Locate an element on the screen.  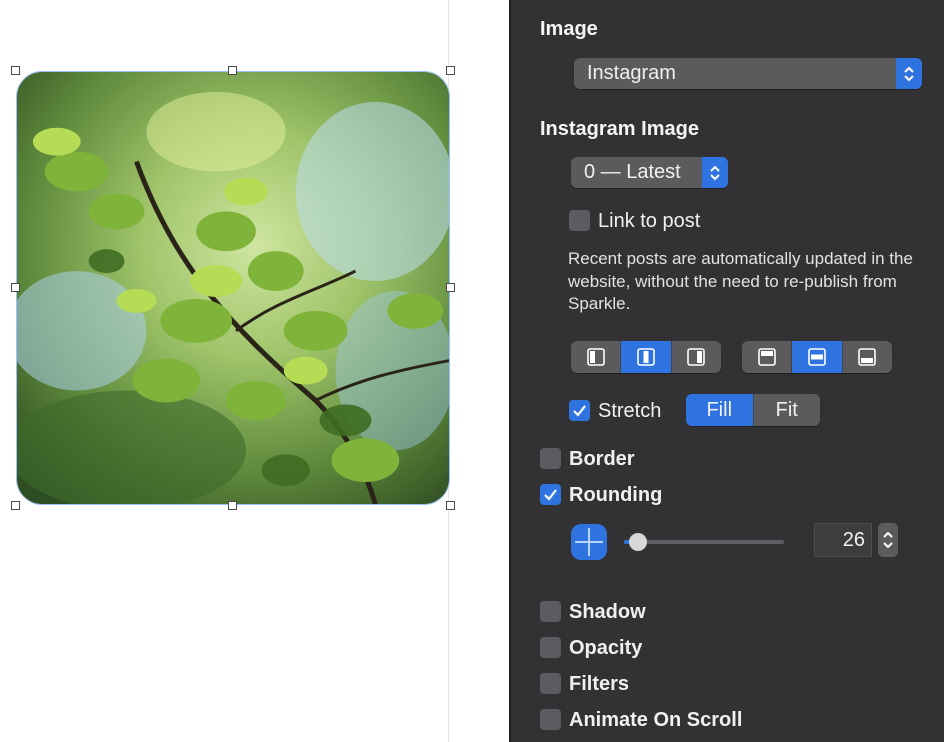
image-source-select: Instagram is located at coordinates (748, 73).